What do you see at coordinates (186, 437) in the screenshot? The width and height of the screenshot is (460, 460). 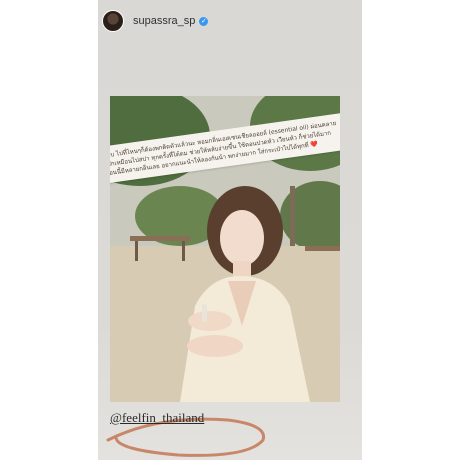 I see `swoosh-decoration` at bounding box center [186, 437].